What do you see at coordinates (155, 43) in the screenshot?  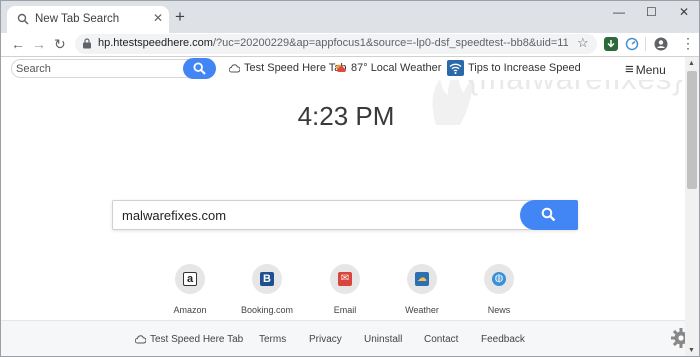 I see `url-host: hp.htestspeedhere.com` at bounding box center [155, 43].